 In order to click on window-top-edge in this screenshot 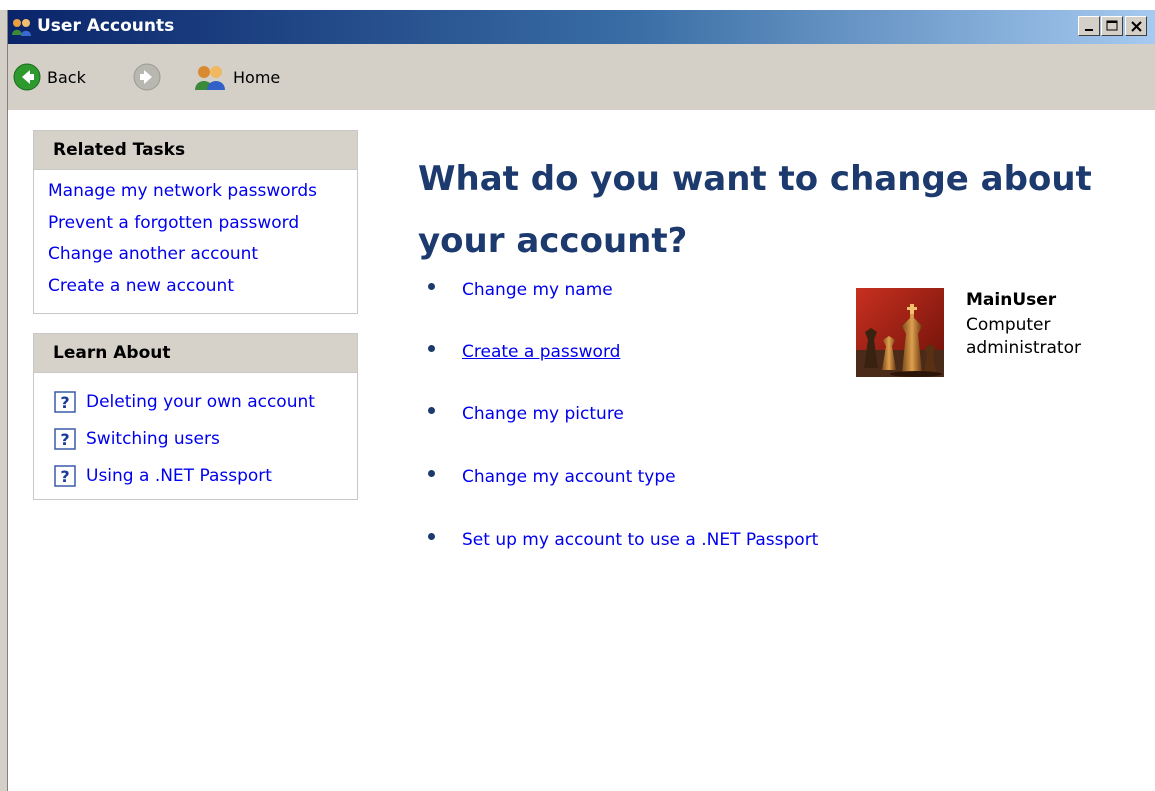, I will do `click(577, 5)`.